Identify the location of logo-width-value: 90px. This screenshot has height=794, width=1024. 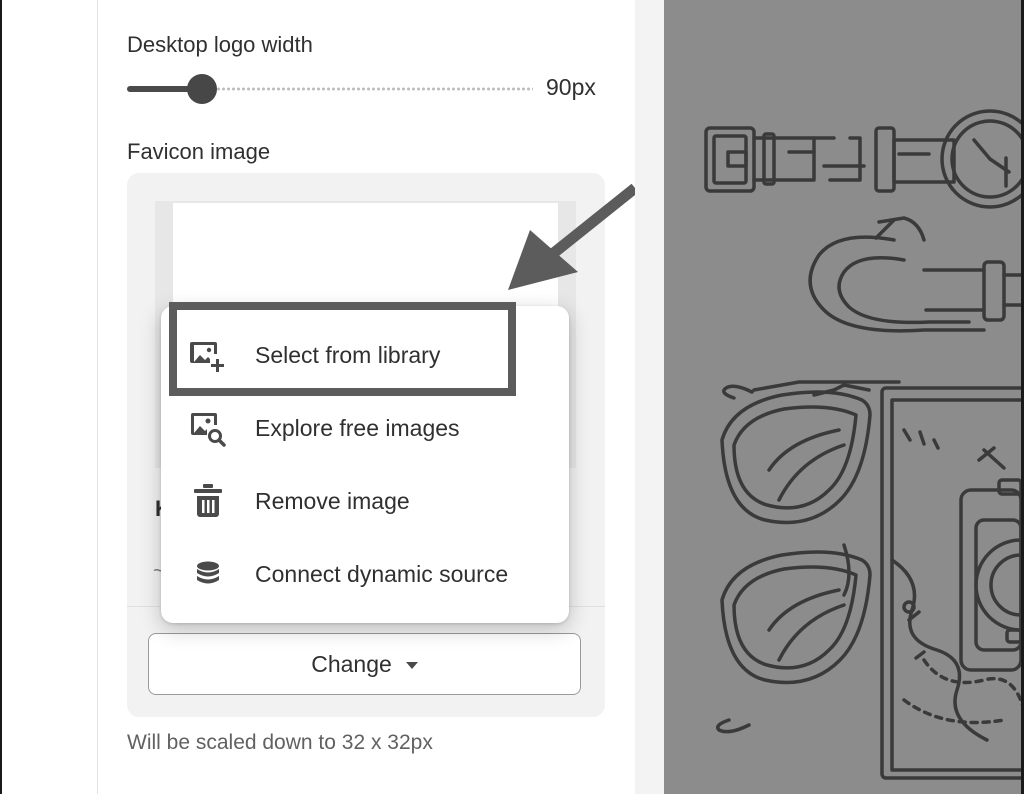
(571, 87).